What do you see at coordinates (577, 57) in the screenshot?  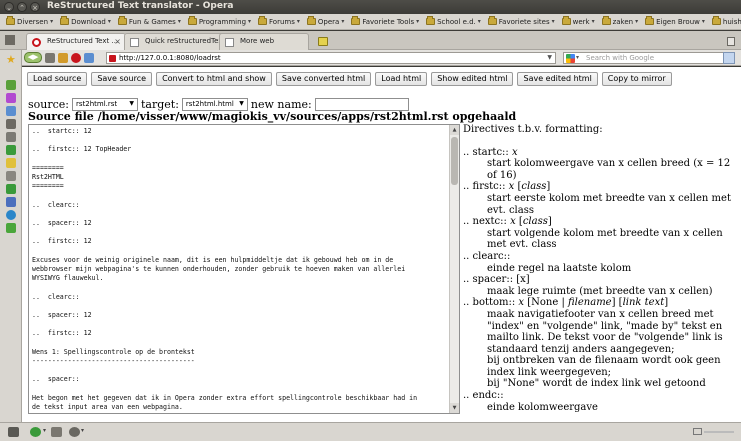 I see `search-engine-chevron-icon: ▾` at bounding box center [577, 57].